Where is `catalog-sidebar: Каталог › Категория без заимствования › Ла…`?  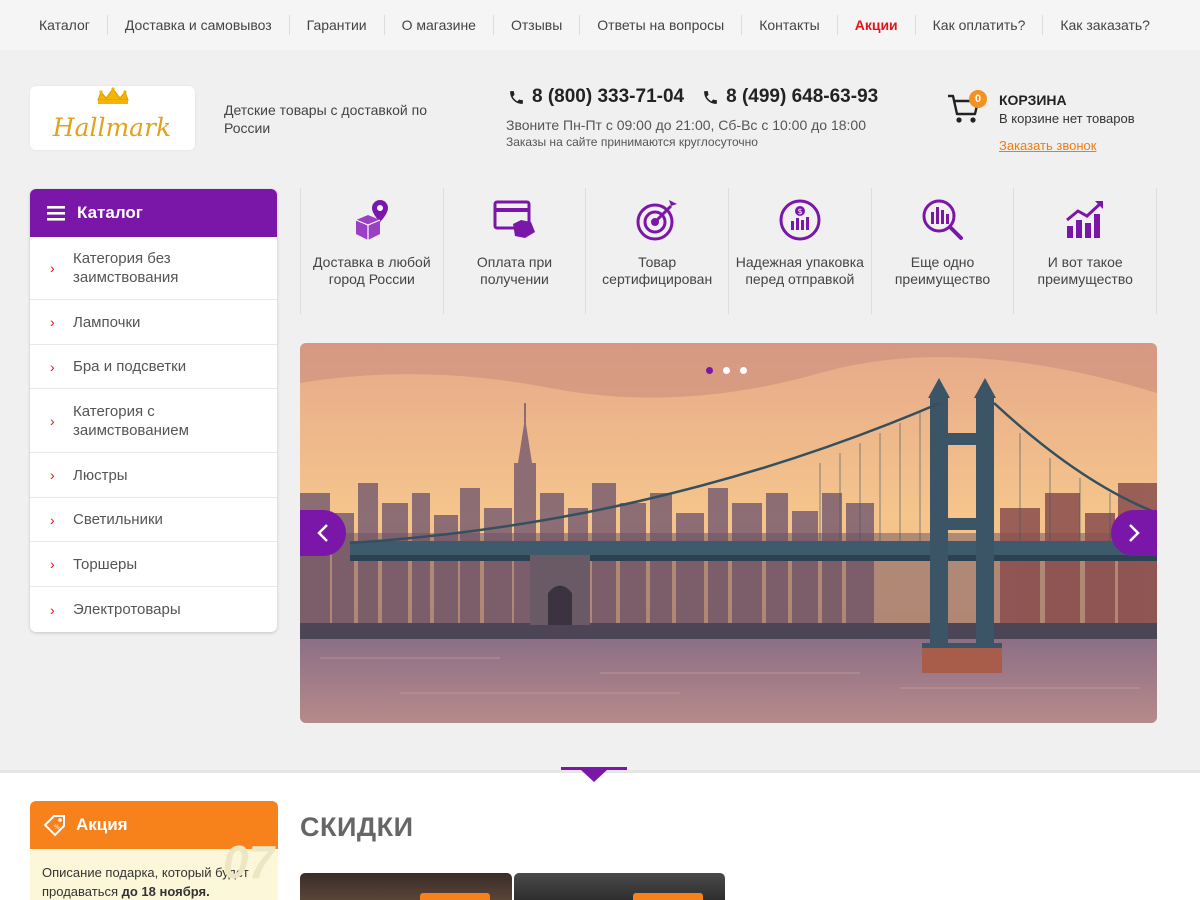
catalog-sidebar: Каталог › Категория без заимствования › Ла… is located at coordinates (153, 410).